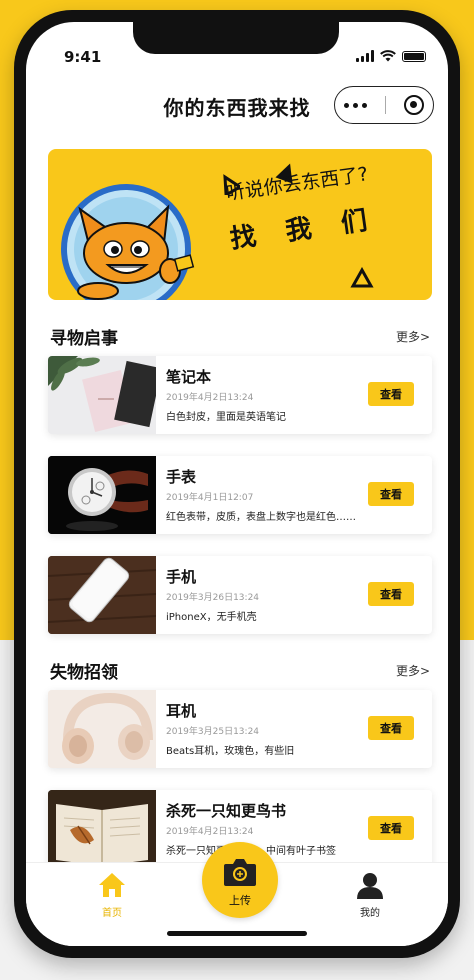 The width and height of the screenshot is (474, 980). Describe the element at coordinates (226, 417) in the screenshot. I see `item-description: 白色封皮，里面是英语笔记` at that location.